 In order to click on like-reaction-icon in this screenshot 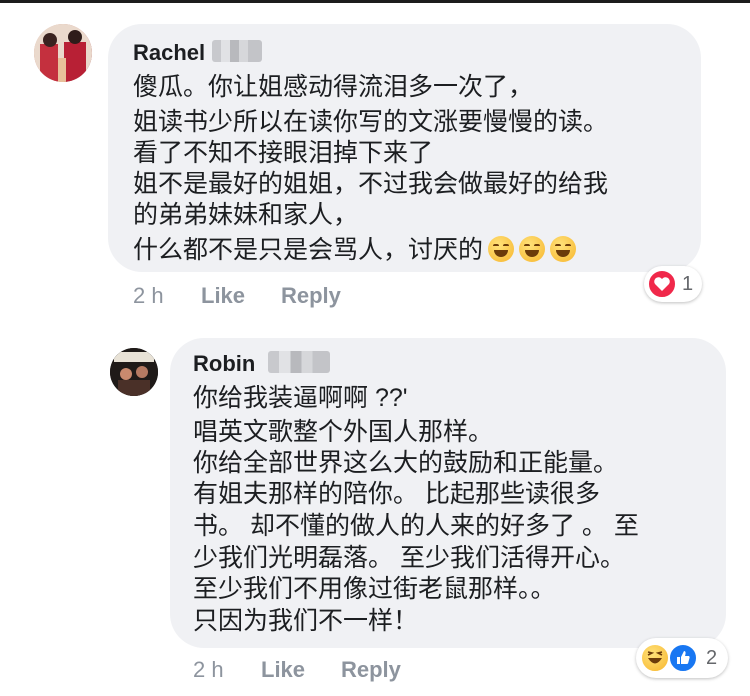, I will do `click(683, 658)`.